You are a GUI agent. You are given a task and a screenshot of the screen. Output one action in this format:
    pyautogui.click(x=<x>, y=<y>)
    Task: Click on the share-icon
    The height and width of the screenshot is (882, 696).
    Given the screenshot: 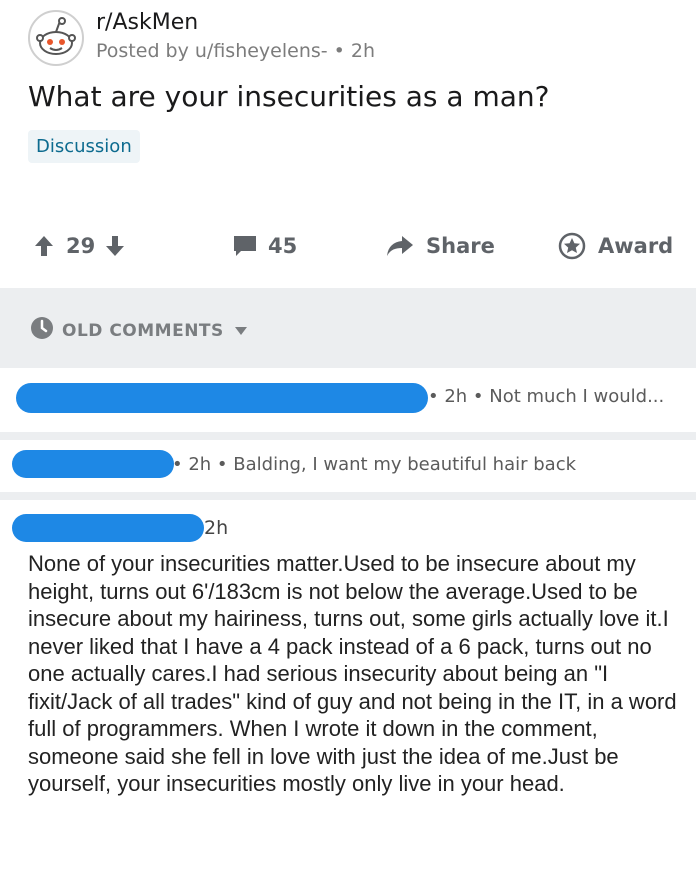 What is the action you would take?
    pyautogui.click(x=400, y=246)
    